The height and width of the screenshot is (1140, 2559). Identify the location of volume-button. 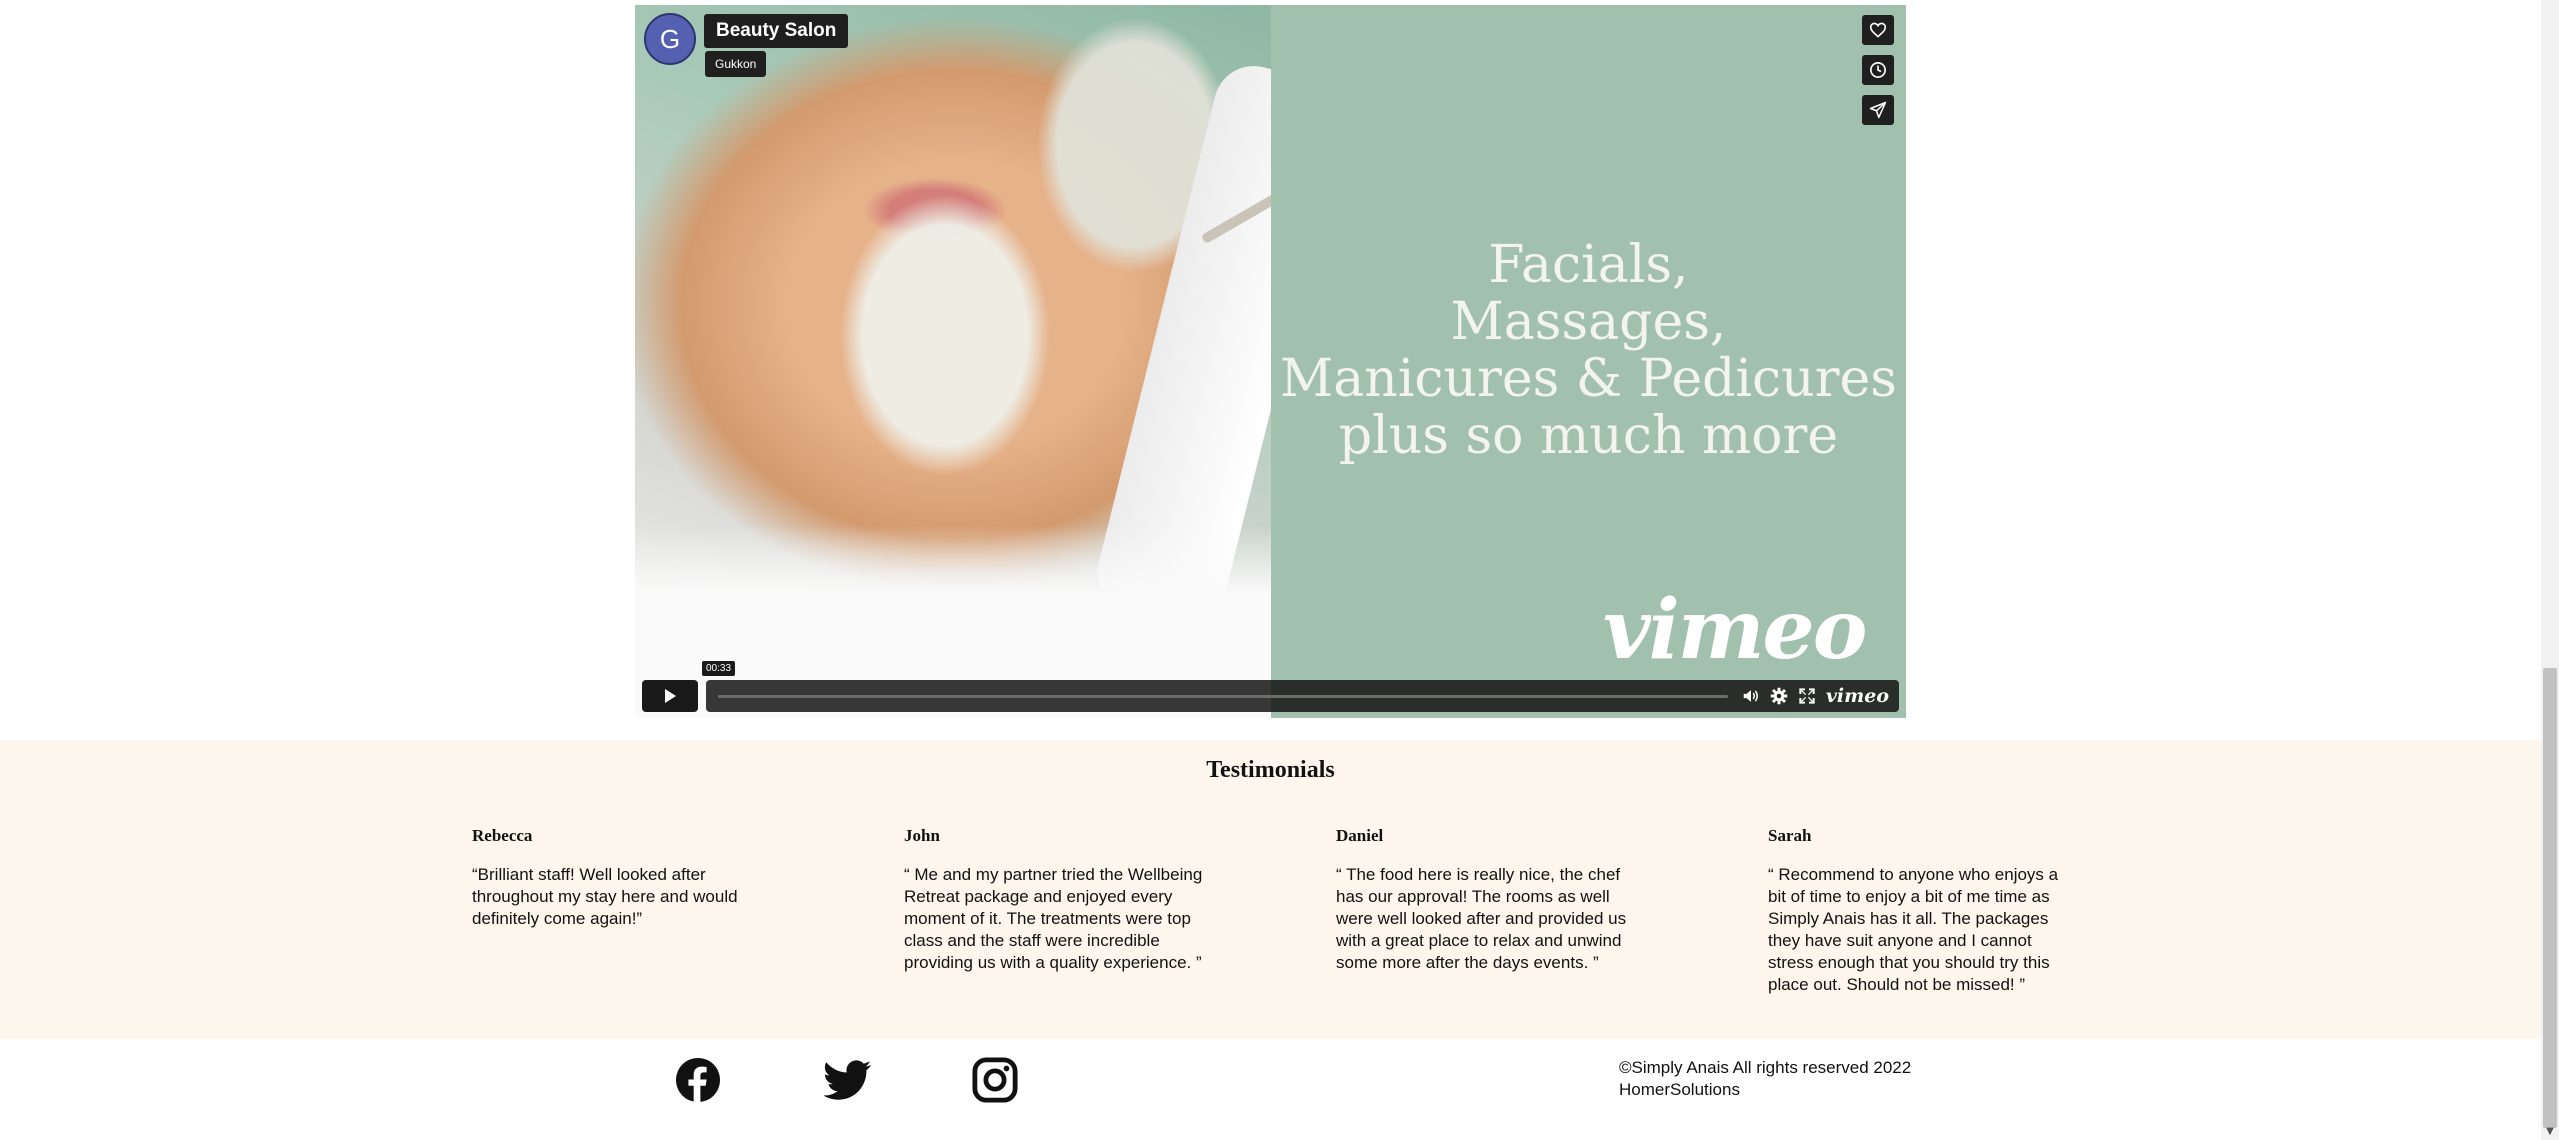
(1751, 696).